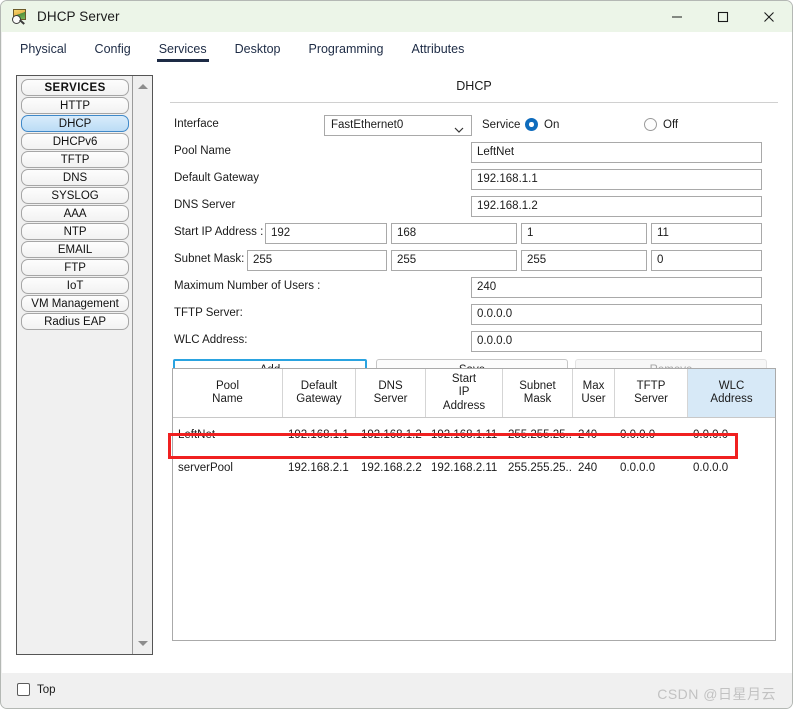 This screenshot has width=795, height=711. I want to click on sidebar-item-syslog: SYSLOG, so click(75, 195).